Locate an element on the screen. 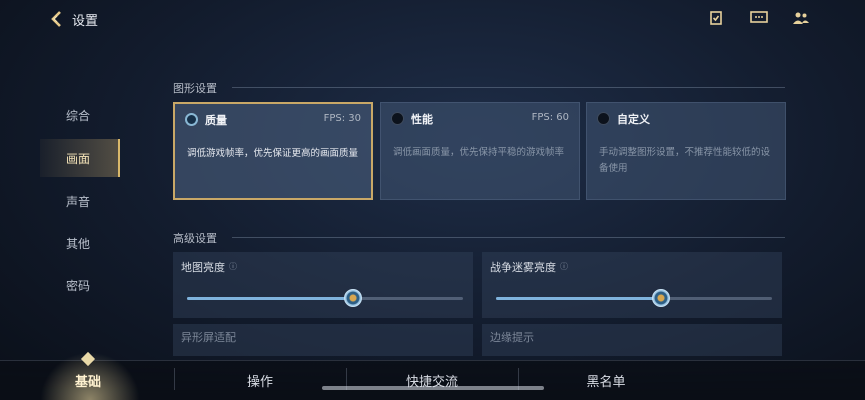 The height and width of the screenshot is (400, 865). sidebar-item-label: 综合 is located at coordinates (78, 115).